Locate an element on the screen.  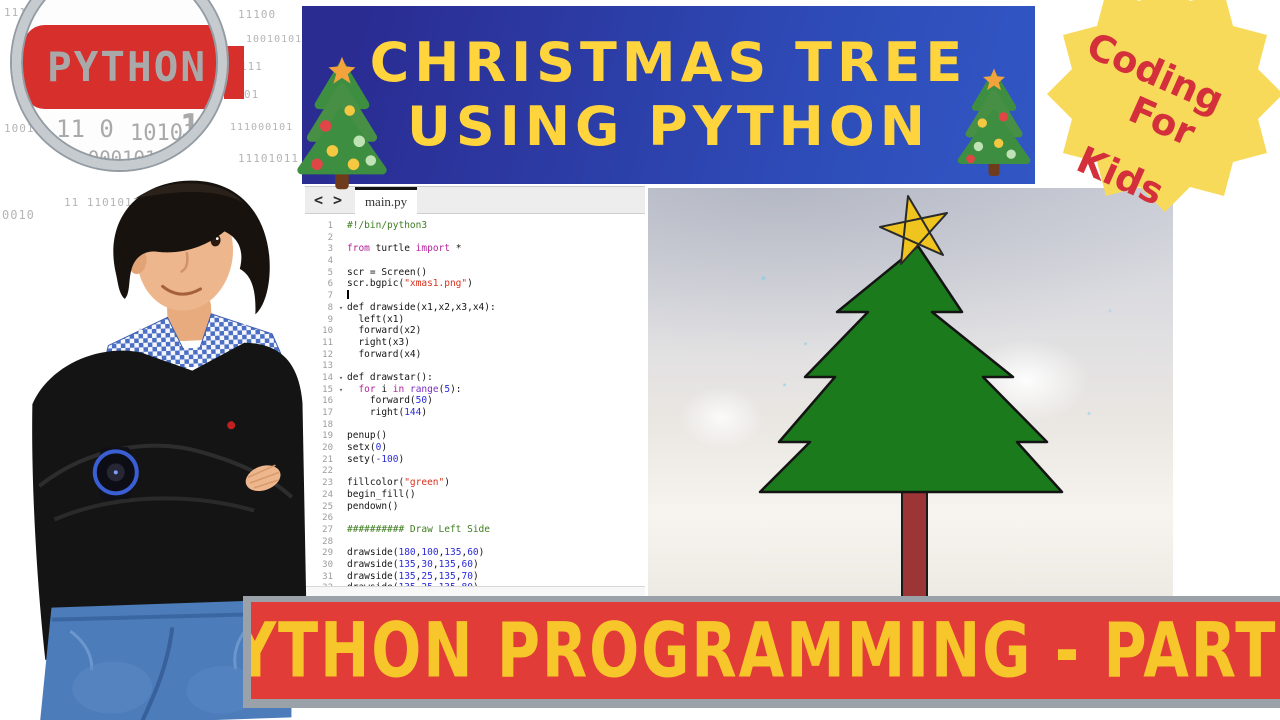
code-line: 27 ########## Draw Left Side is located at coordinates (475, 528).